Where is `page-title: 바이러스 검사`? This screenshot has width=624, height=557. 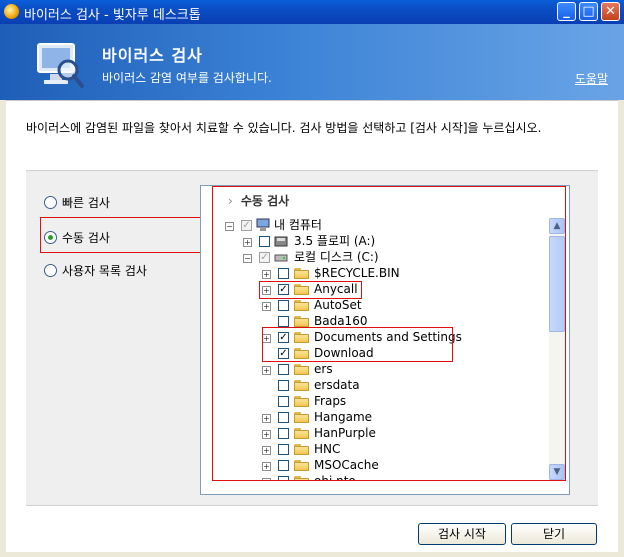 page-title: 바이러스 검사 is located at coordinates (152, 55).